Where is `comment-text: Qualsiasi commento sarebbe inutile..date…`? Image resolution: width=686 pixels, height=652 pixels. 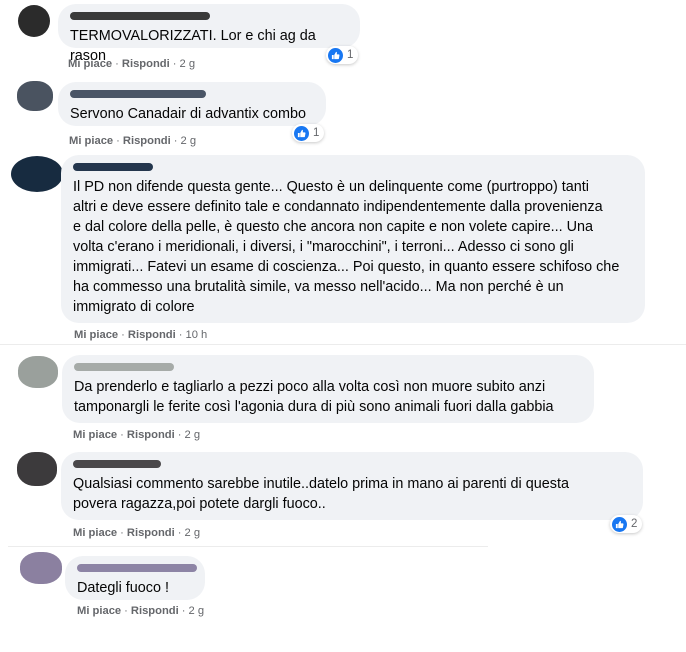
comment-text: Qualsiasi commento sarebbe inutile..date… is located at coordinates (321, 494).